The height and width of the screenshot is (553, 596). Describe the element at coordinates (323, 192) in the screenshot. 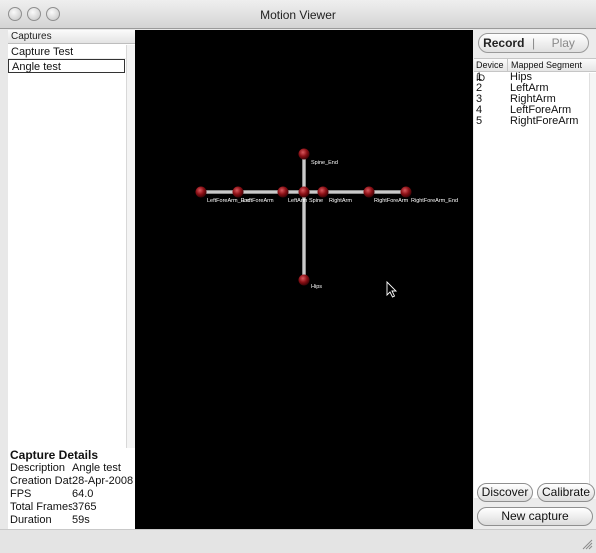

I see `joint-rightarm` at that location.